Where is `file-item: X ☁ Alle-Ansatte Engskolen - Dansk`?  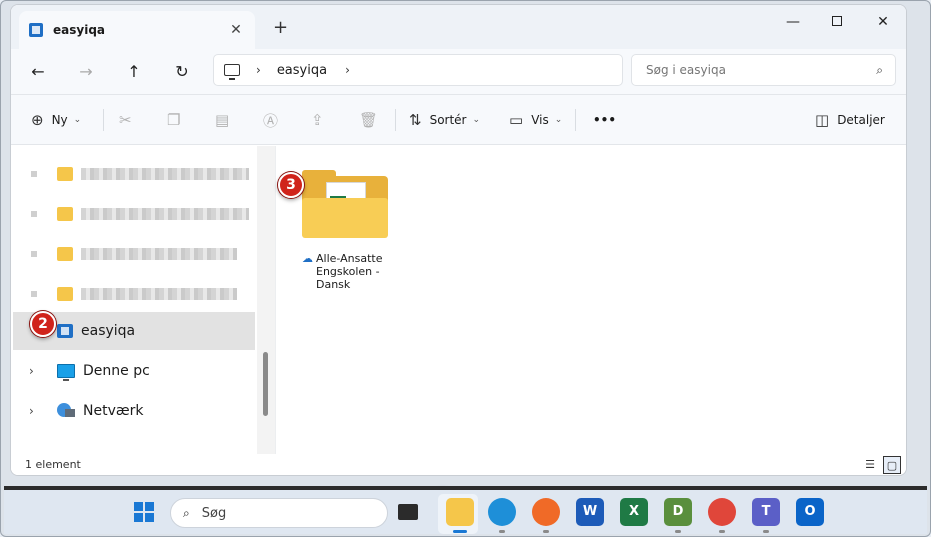
file-item: X ☁ Alle-Ansatte Engskolen - Dansk is located at coordinates (344, 238).